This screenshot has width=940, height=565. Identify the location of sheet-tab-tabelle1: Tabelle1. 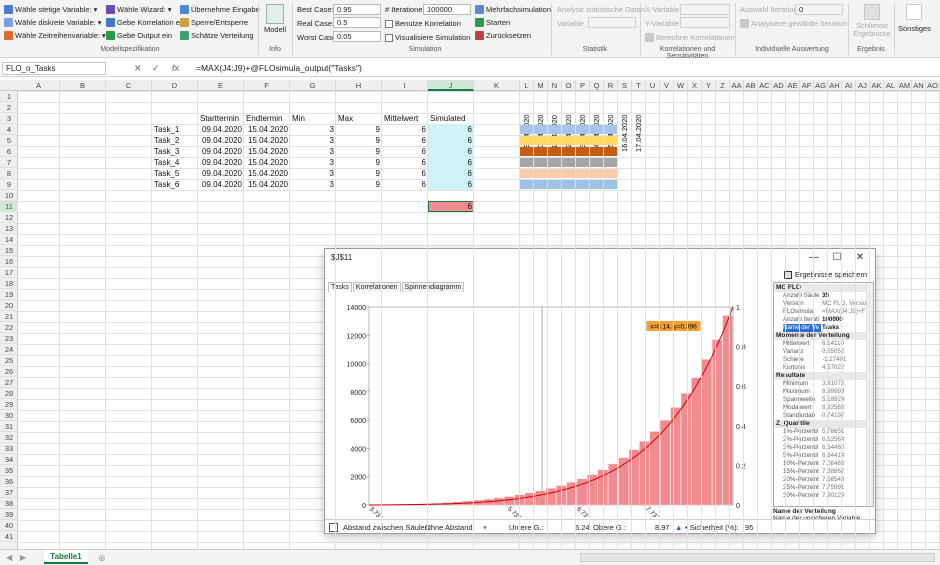
(66, 557).